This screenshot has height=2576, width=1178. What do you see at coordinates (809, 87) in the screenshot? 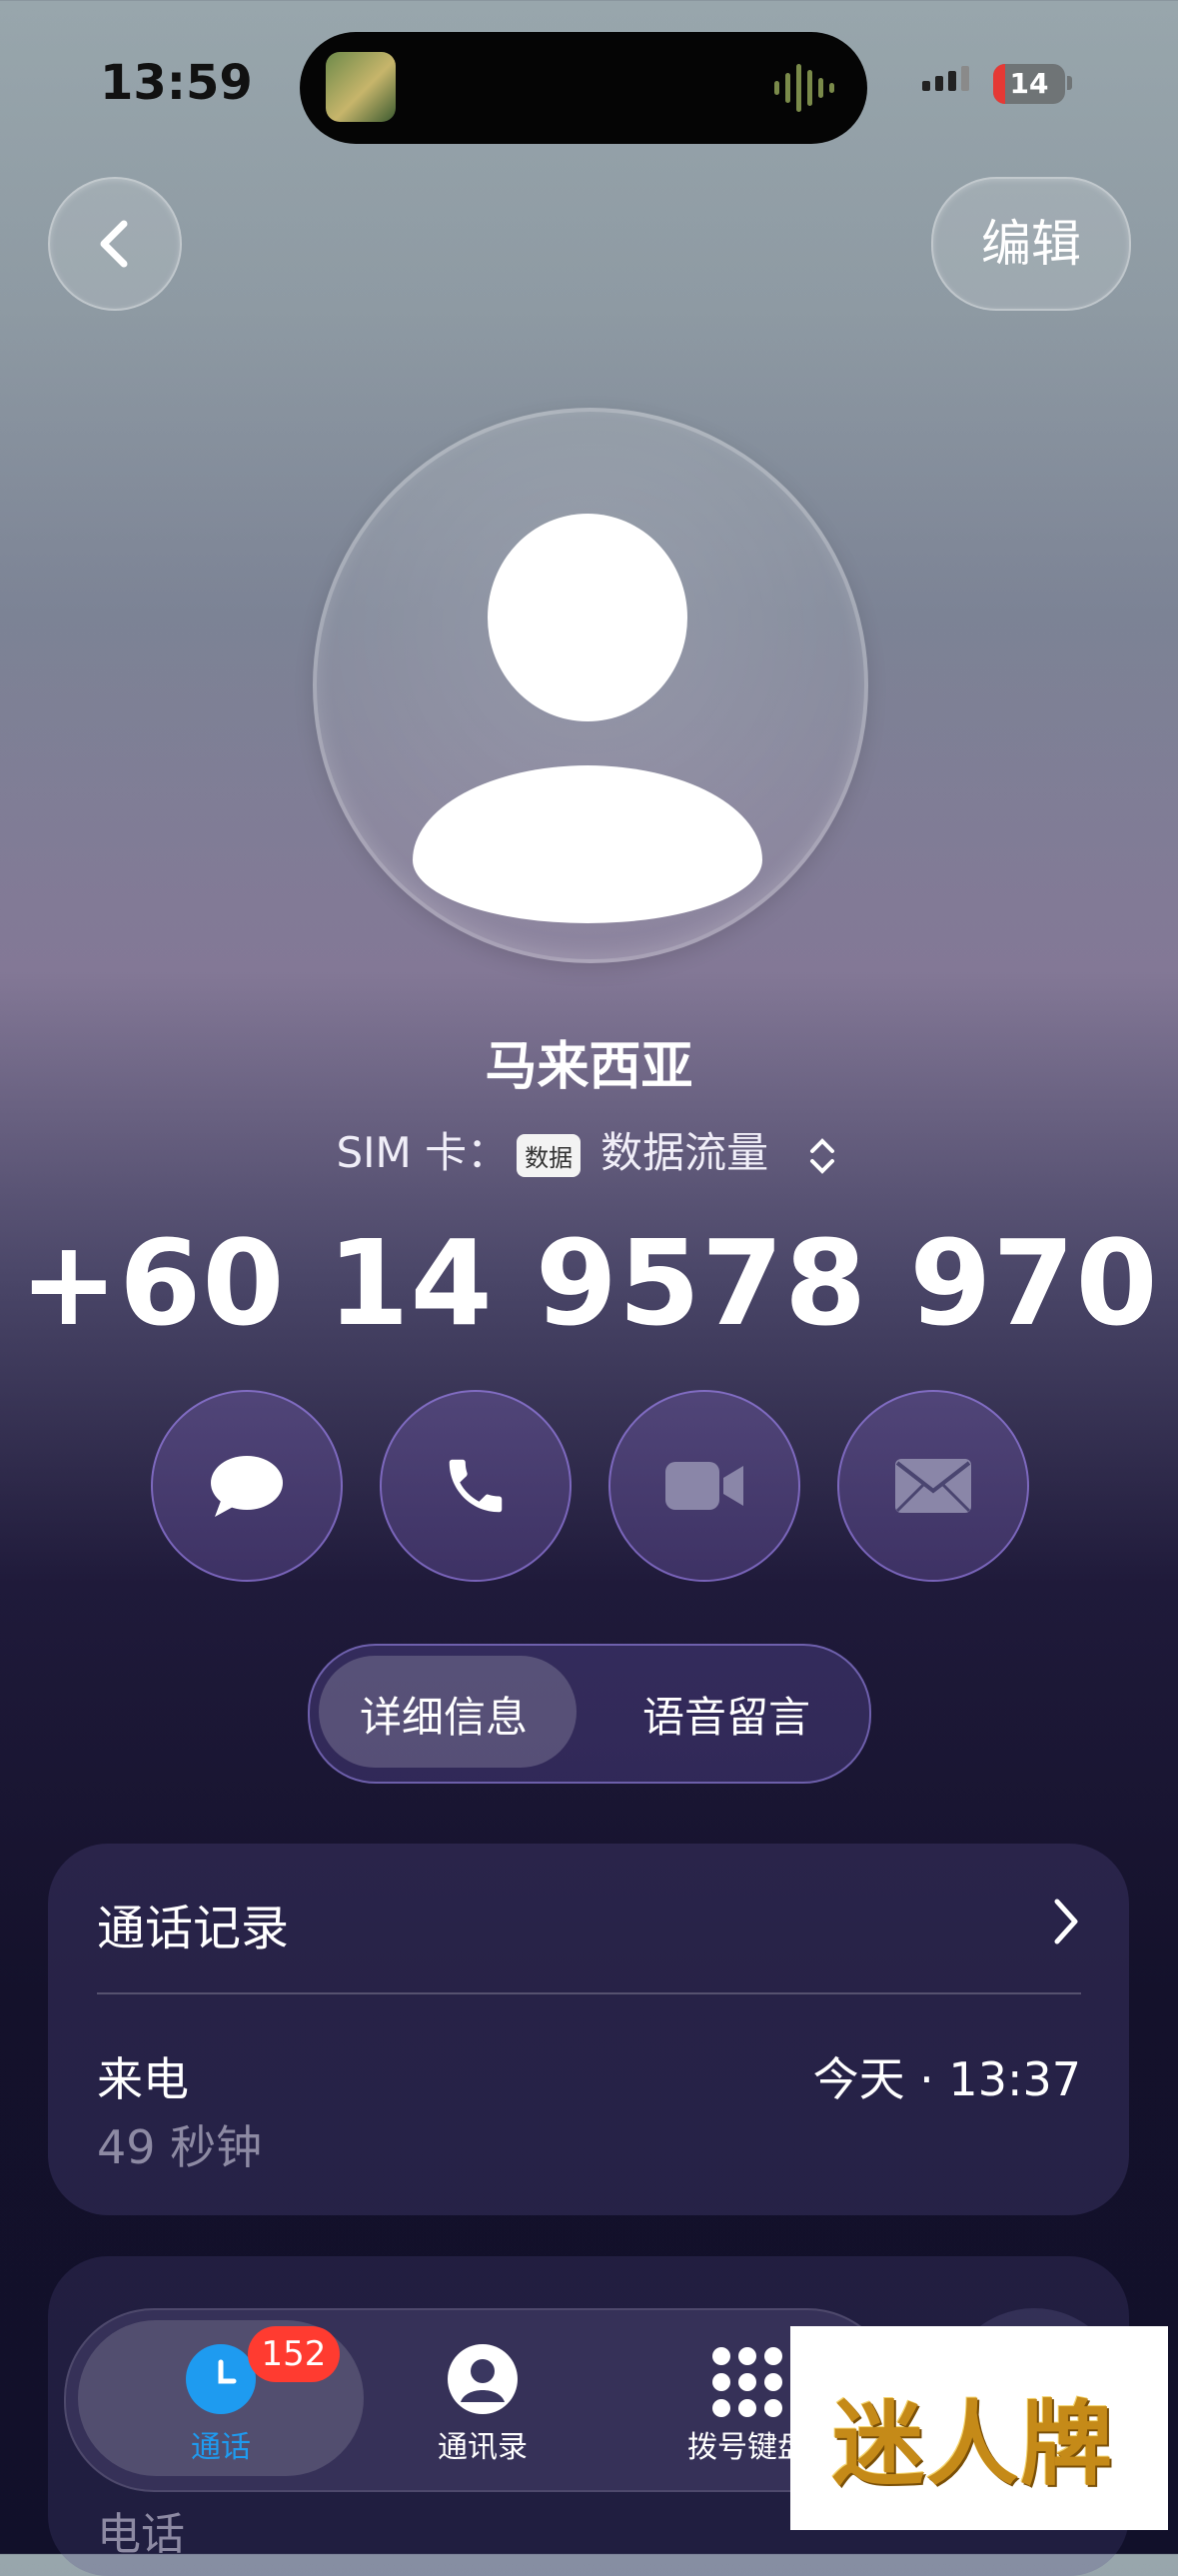
I see `audio-wave-icon` at bounding box center [809, 87].